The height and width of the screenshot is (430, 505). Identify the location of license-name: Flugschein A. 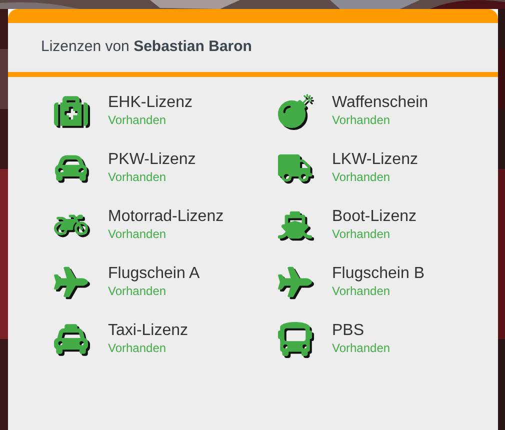
(154, 274).